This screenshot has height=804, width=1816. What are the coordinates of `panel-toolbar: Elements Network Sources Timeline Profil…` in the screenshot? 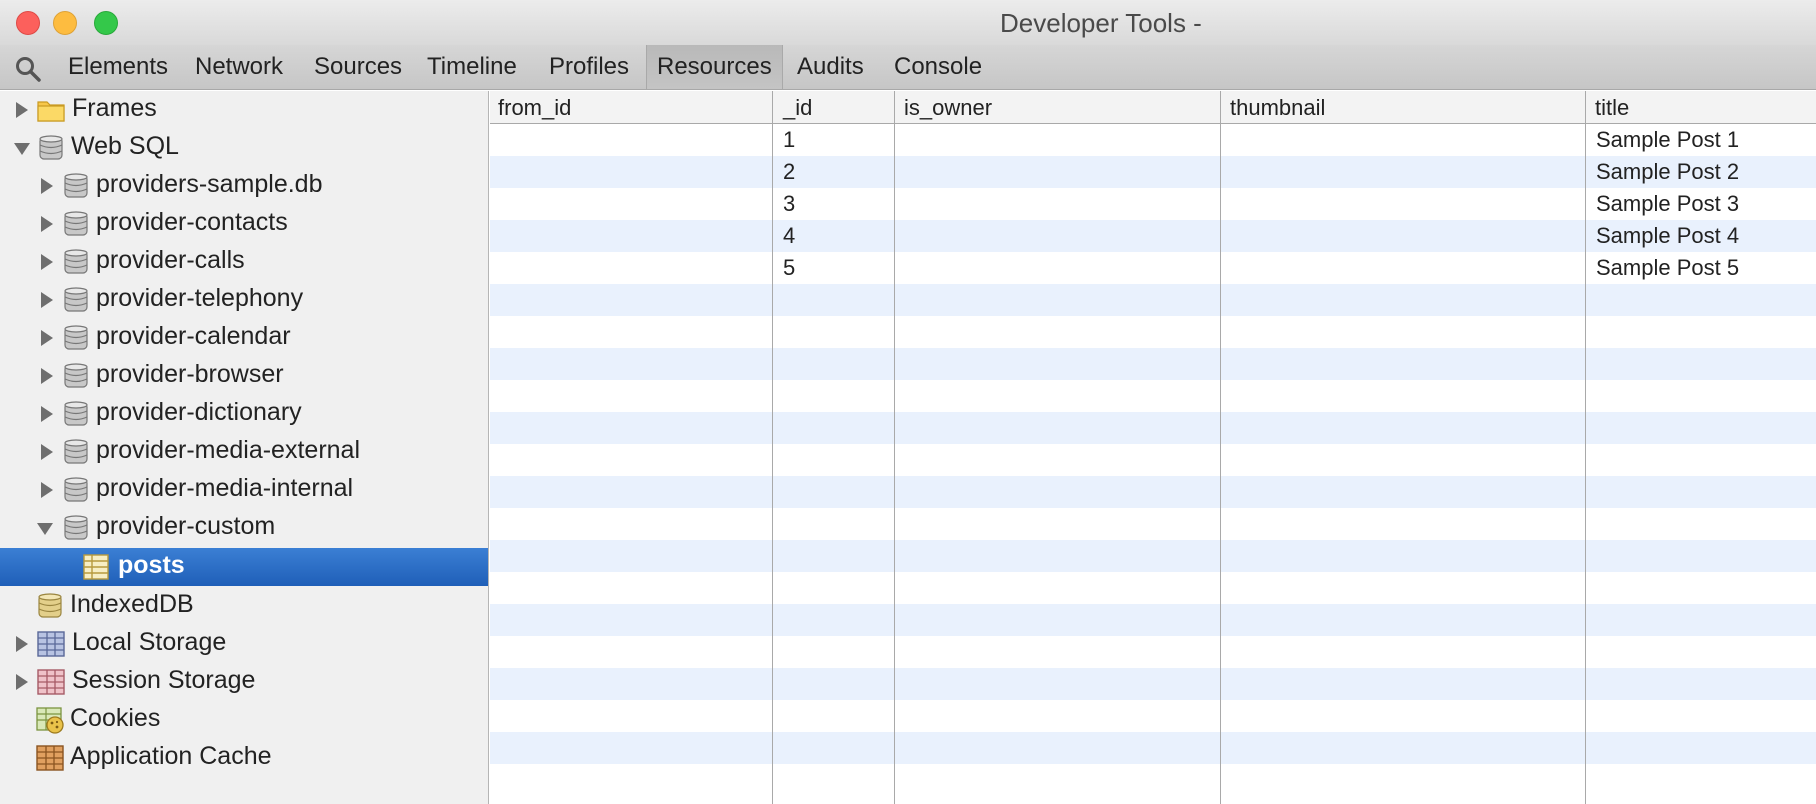 It's located at (908, 67).